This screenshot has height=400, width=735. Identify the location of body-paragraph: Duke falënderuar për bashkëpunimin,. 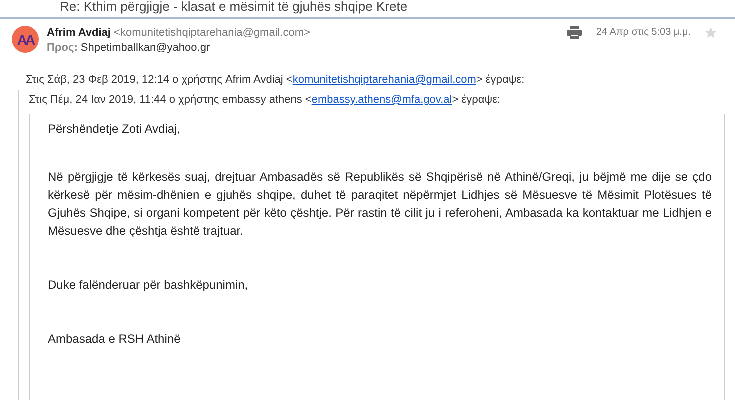
(149, 285).